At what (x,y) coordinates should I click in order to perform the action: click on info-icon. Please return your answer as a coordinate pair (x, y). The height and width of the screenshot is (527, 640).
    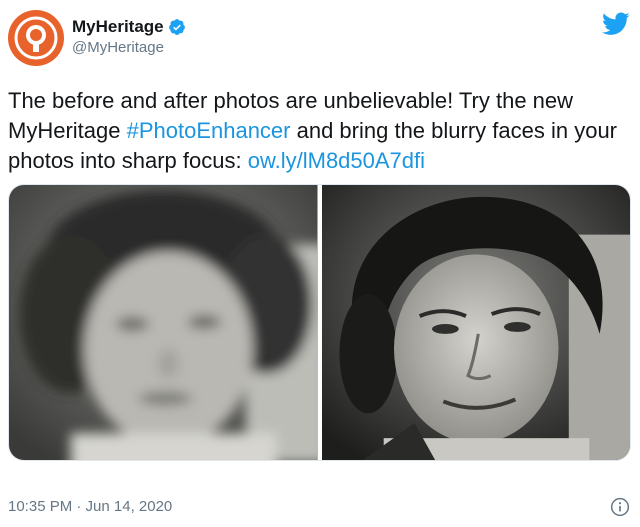
    Looking at the image, I should click on (620, 507).